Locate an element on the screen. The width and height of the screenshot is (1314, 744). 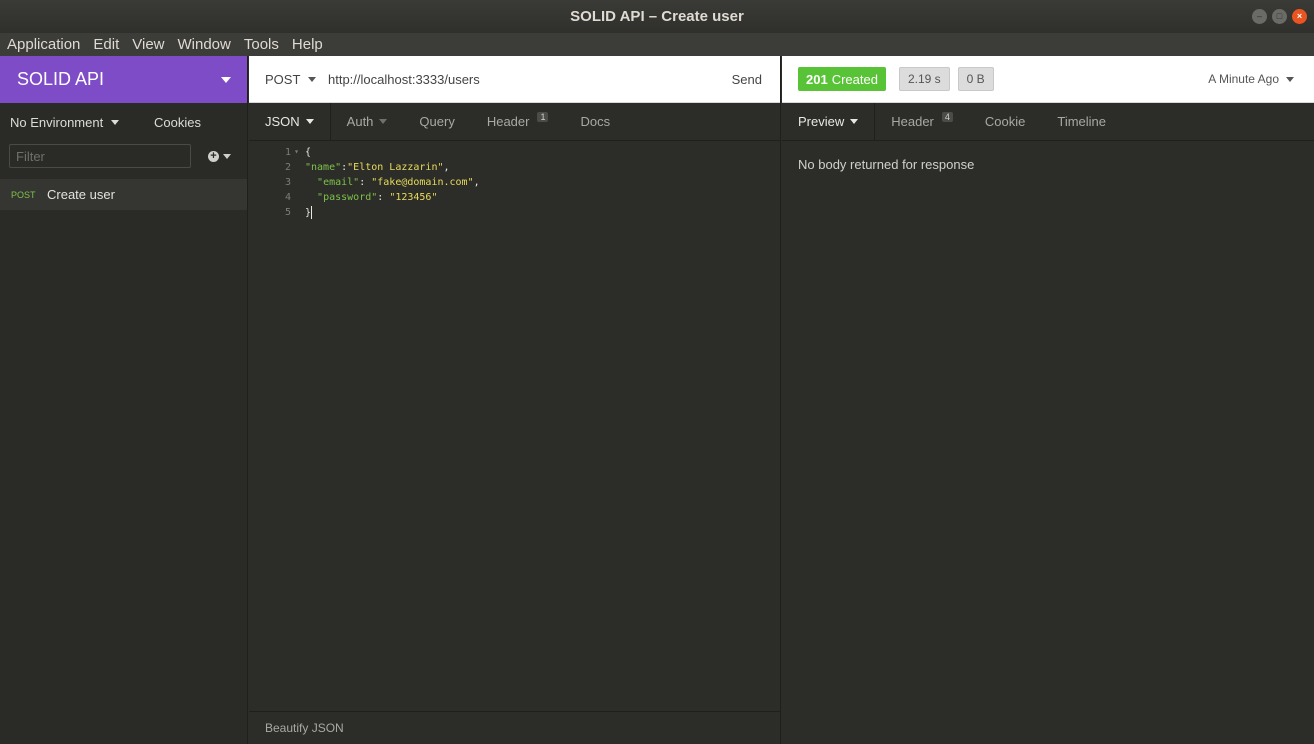
beautify-json-button: Beautify JSON is located at coordinates (304, 728).